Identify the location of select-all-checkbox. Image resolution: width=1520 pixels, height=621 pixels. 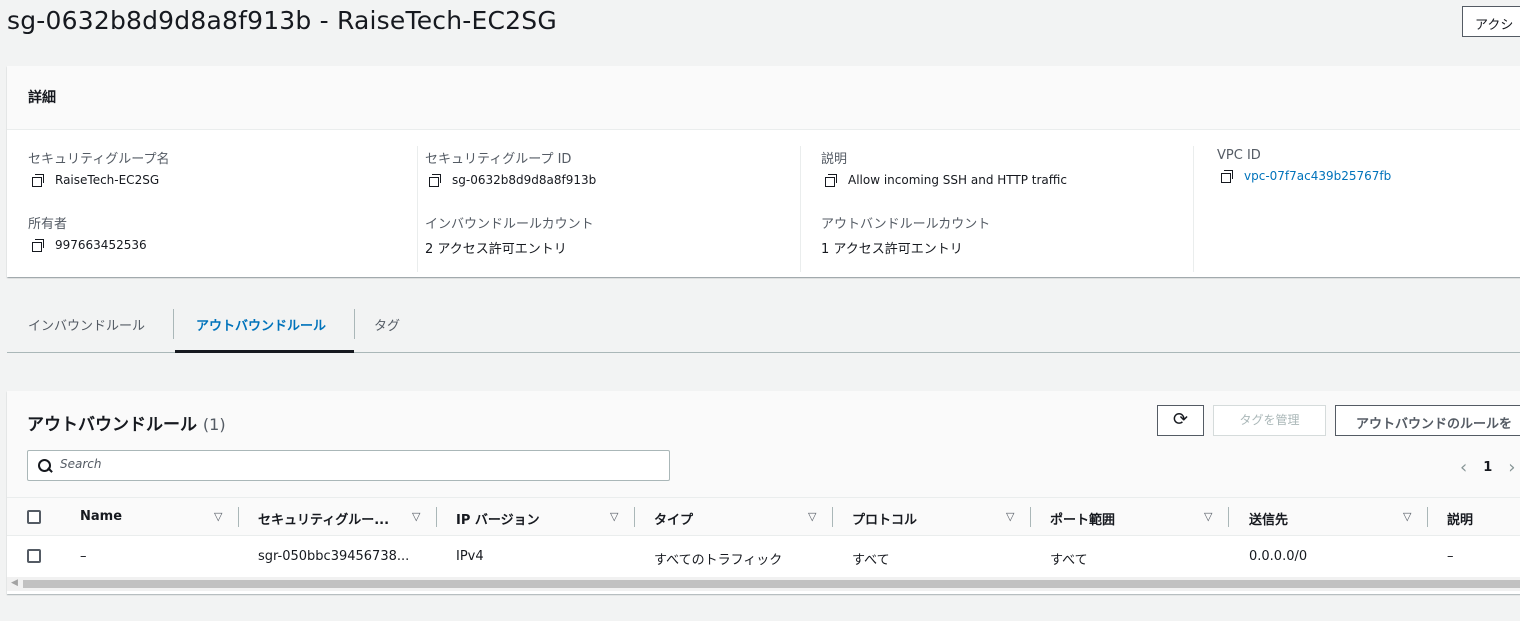
(34, 517).